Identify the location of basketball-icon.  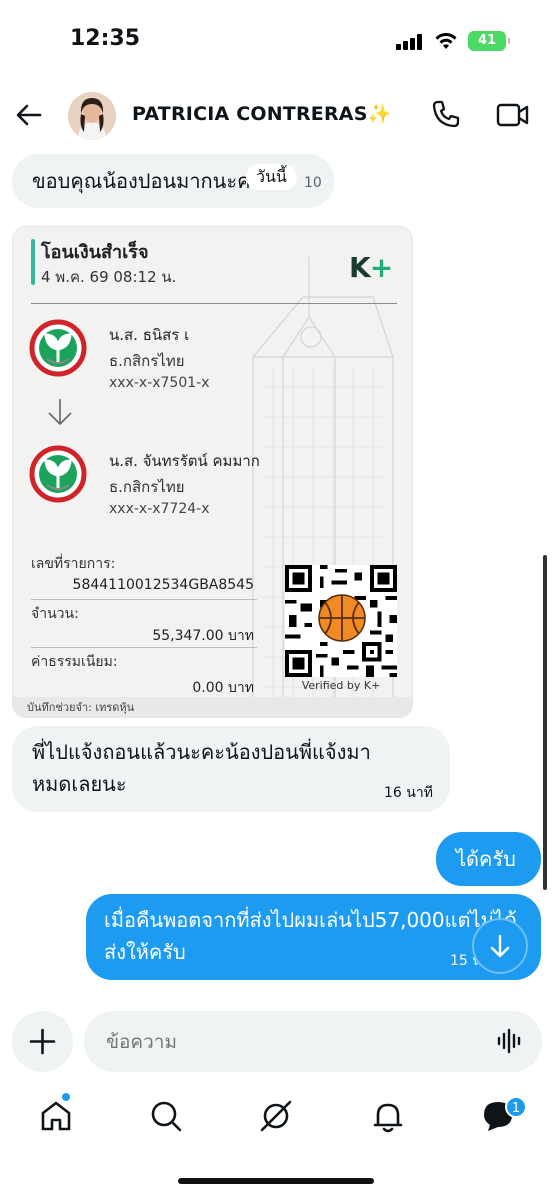
(342, 618).